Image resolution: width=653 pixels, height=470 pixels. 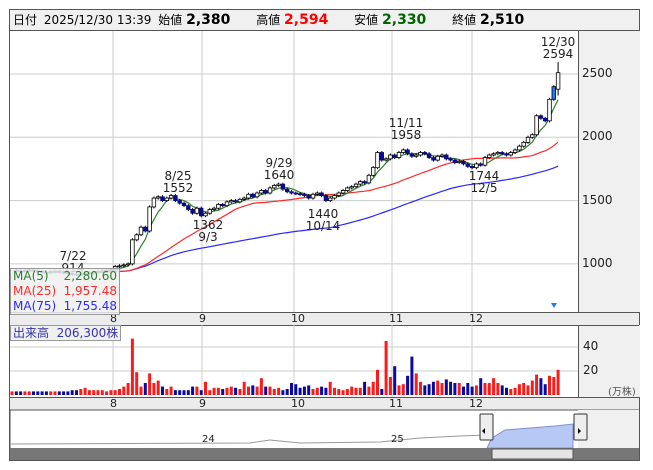 I want to click on month-tick-label: 11, so click(x=396, y=318).